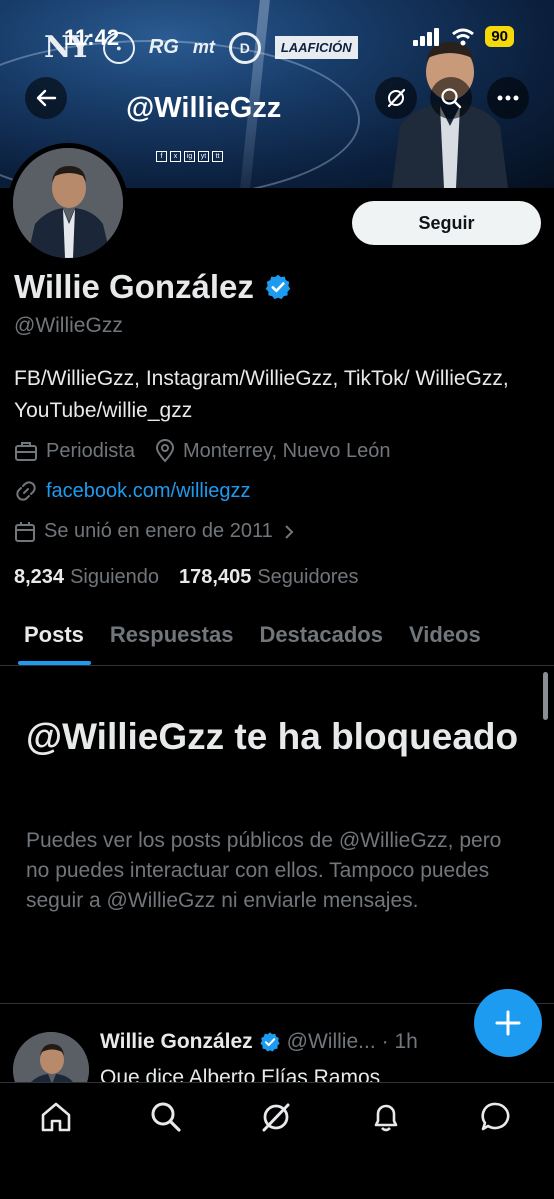  Describe the element at coordinates (240, 1074) in the screenshot. I see `post-text: Que dice Alberto Elías Ramos` at that location.